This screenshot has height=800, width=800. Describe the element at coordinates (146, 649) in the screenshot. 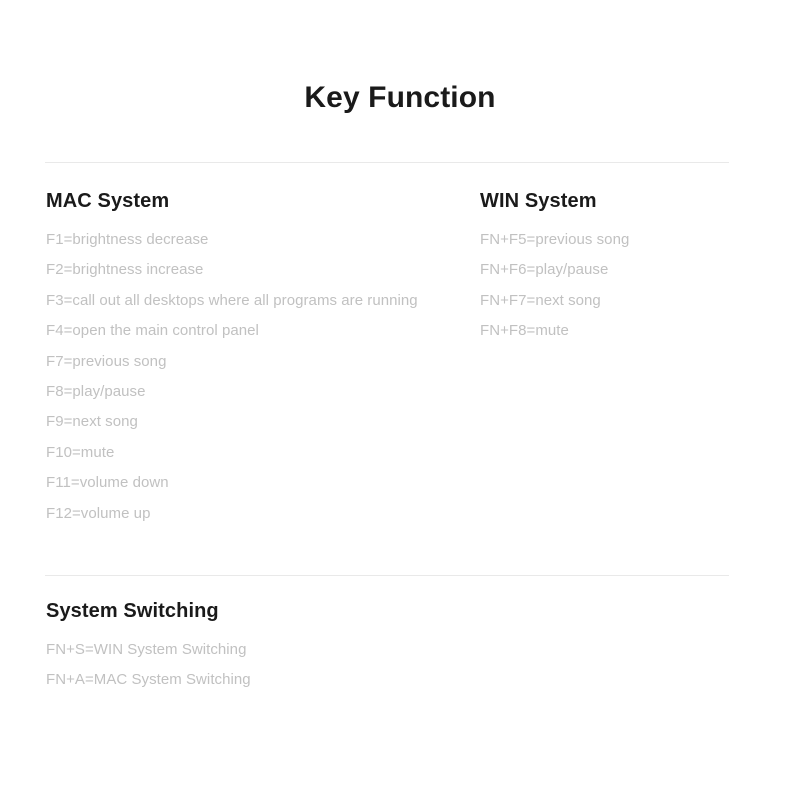

I see `list-item: FN+S=WIN System Switching` at that location.